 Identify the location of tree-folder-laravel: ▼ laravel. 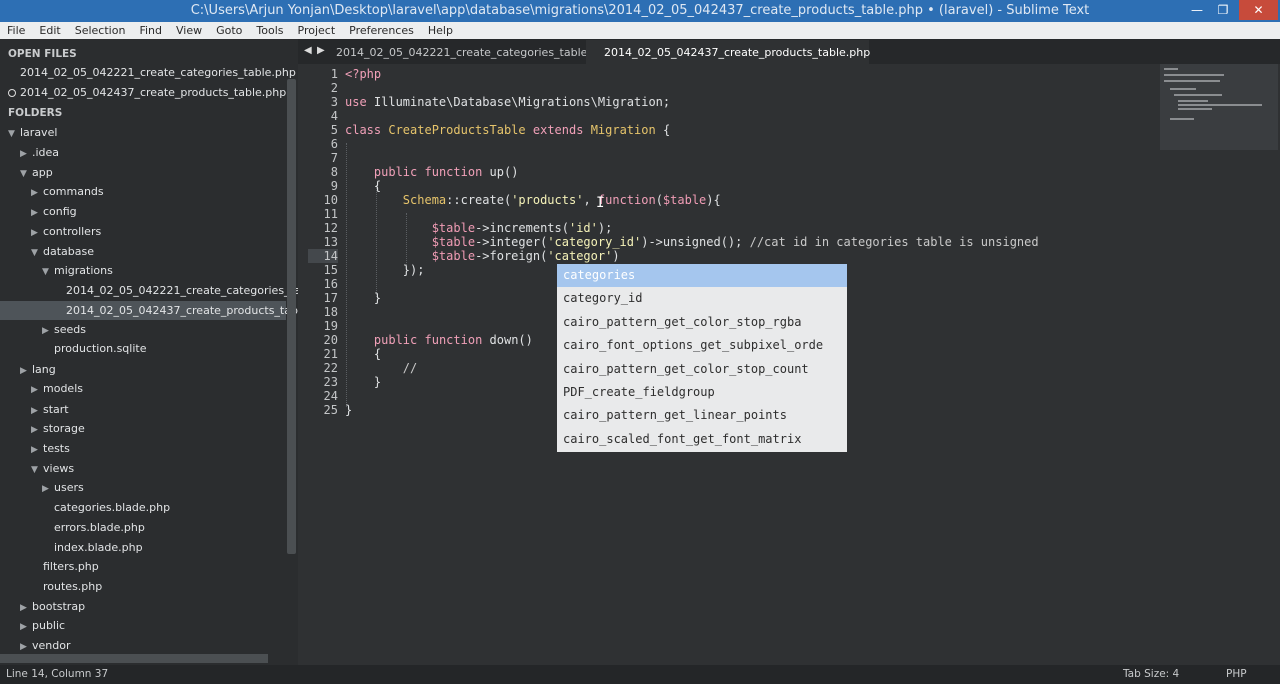
(32, 132).